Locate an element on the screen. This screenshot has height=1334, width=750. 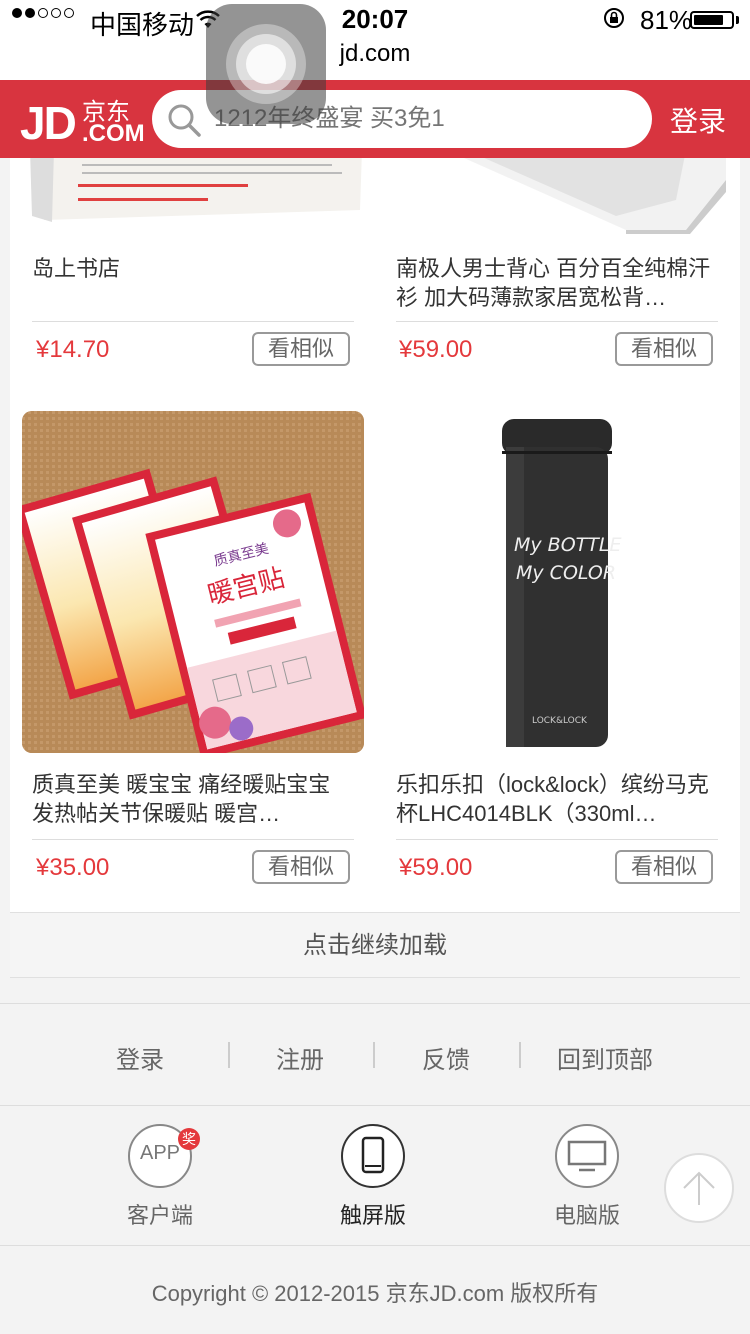
copyright-text: Copyright © 2012-2015 京东JD.com 版权所有 is located at coordinates (375, 1293).